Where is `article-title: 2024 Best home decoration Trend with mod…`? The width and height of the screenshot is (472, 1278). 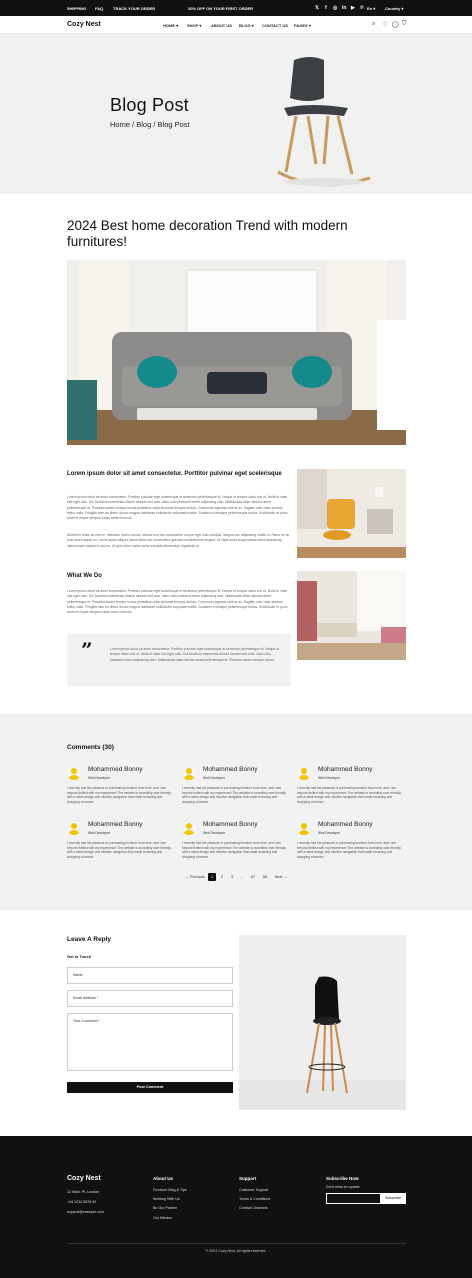
article-title: 2024 Best home decoration Trend with mod… is located at coordinates (207, 233).